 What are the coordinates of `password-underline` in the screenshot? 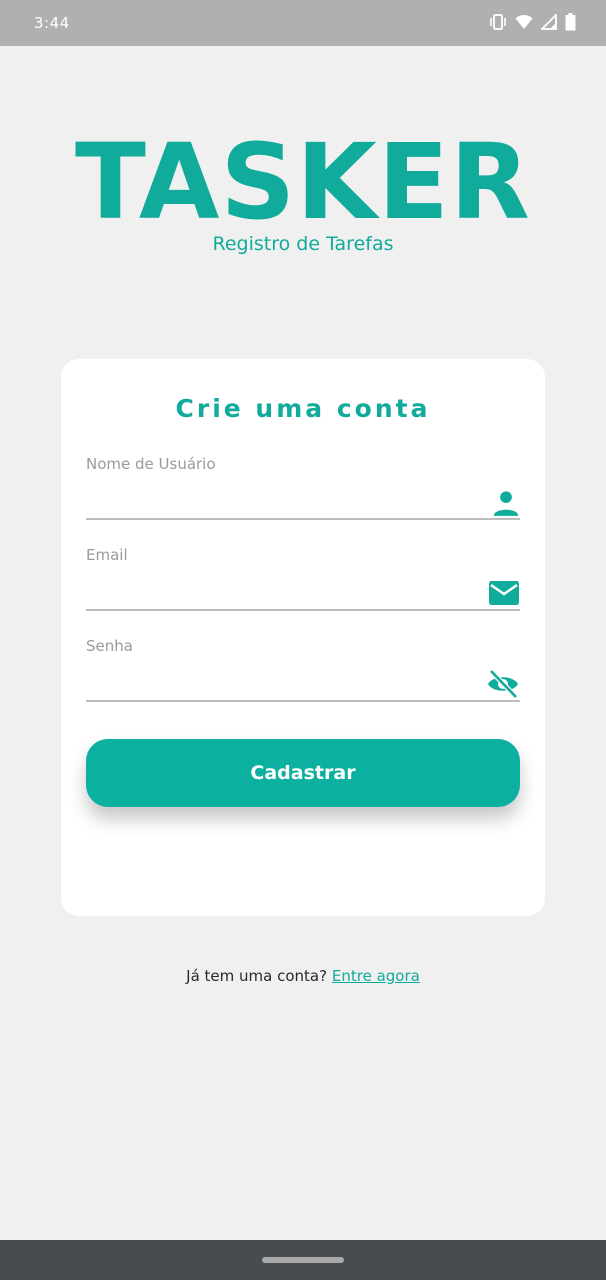 It's located at (303, 701).